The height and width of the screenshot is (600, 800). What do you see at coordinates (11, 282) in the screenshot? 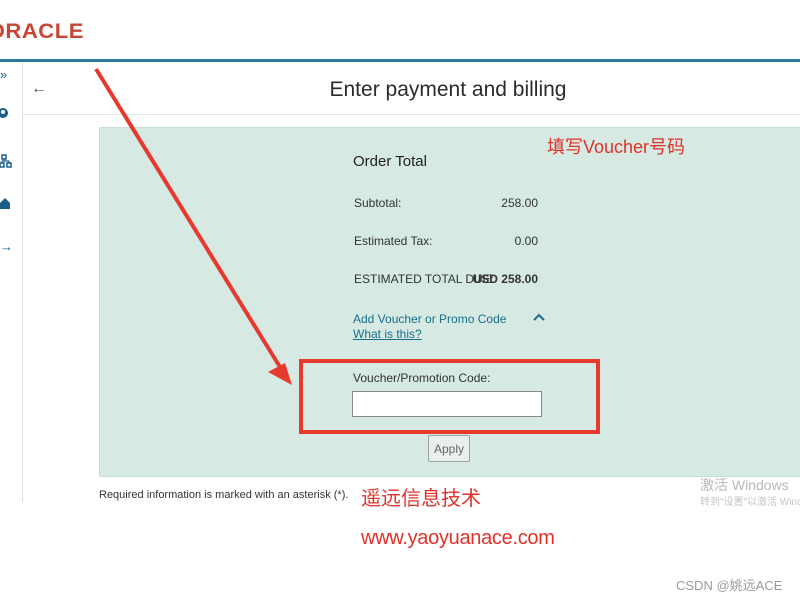
I see `sidebar: » →` at bounding box center [11, 282].